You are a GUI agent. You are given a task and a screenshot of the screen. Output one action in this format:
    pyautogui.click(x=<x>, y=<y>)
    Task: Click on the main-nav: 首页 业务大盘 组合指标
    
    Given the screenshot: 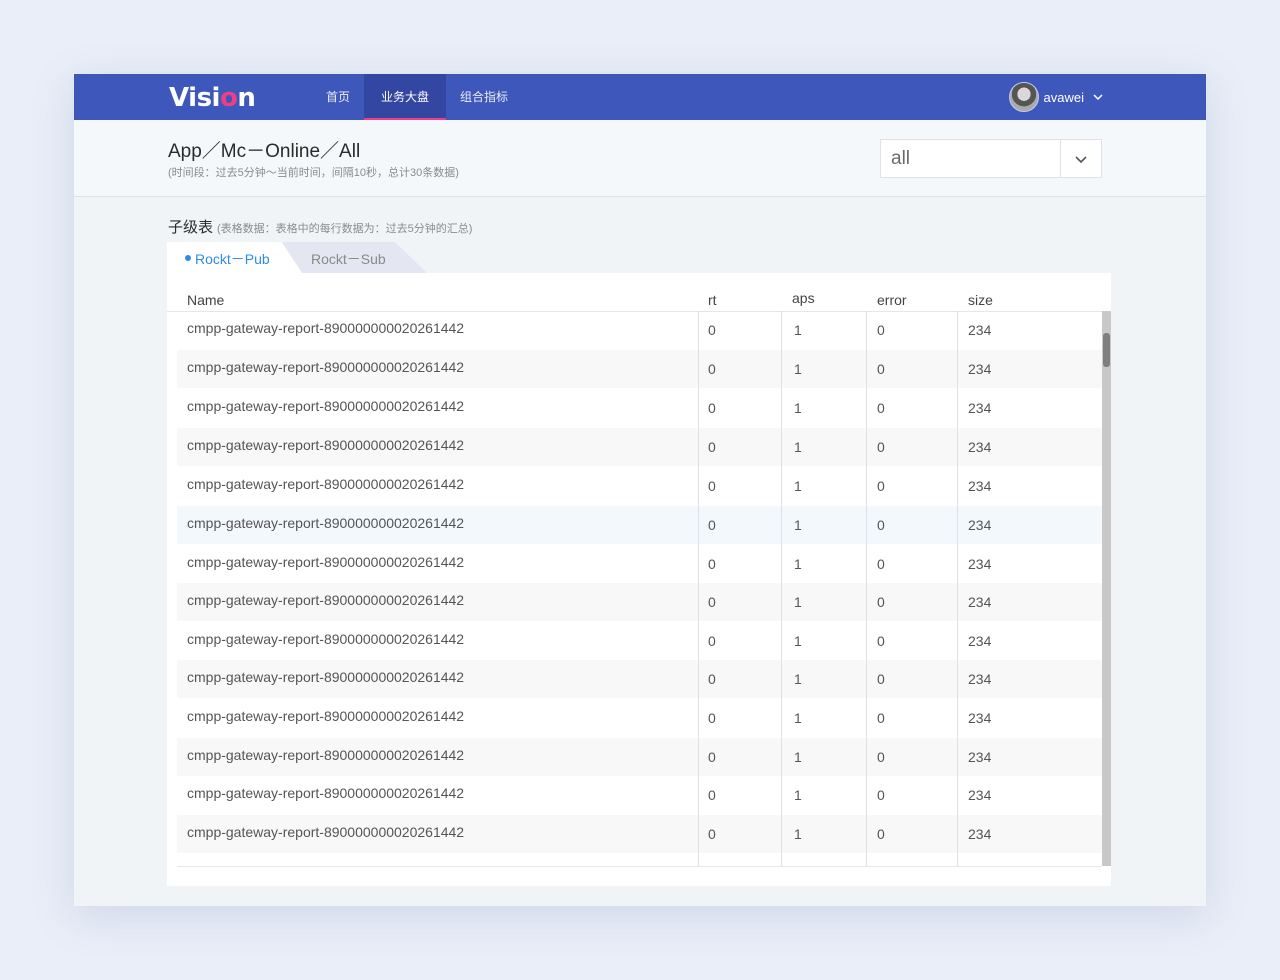 What is the action you would take?
    pyautogui.click(x=417, y=97)
    